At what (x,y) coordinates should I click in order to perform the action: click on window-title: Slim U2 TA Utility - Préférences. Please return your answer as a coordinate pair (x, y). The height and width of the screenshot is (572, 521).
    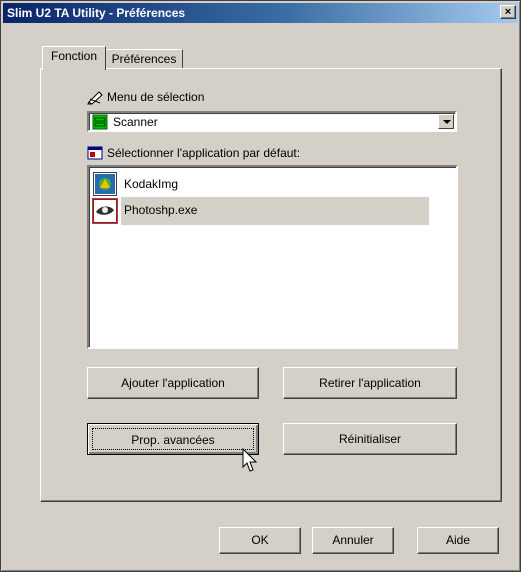
    Looking at the image, I should click on (96, 13).